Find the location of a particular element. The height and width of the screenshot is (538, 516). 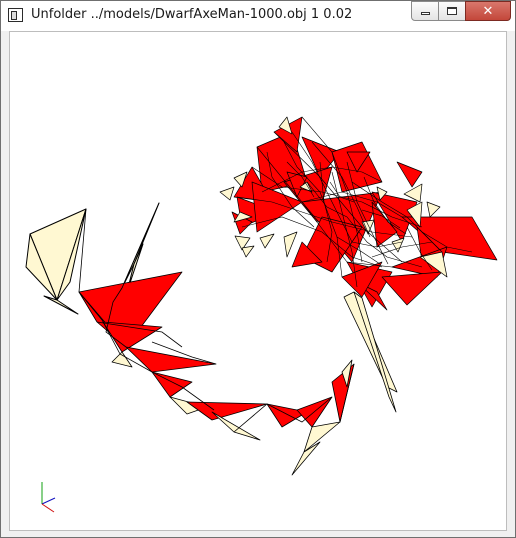

mesh-strip-tail is located at coordinates (370, 352).